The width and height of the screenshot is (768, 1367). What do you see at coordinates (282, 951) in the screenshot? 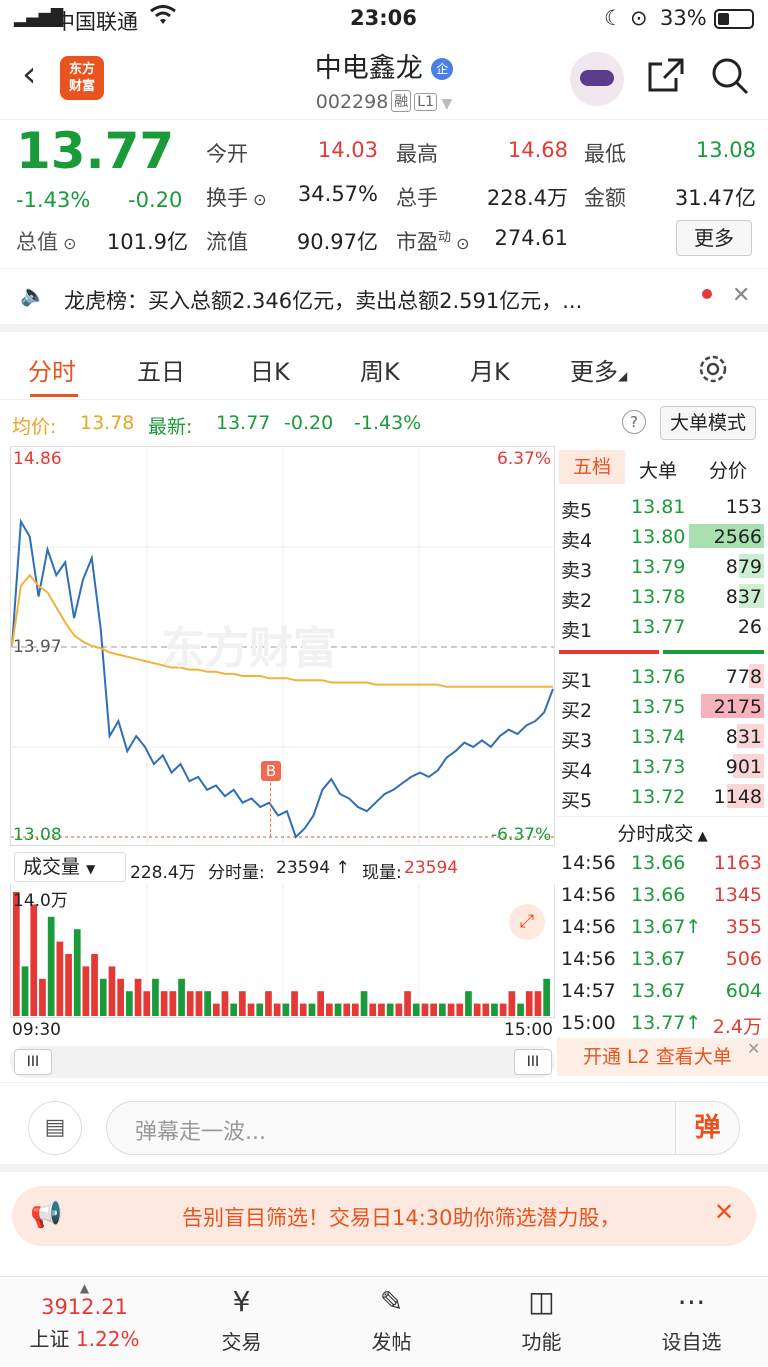
I see `volume-chart: 14.0万 ⤢` at bounding box center [282, 951].